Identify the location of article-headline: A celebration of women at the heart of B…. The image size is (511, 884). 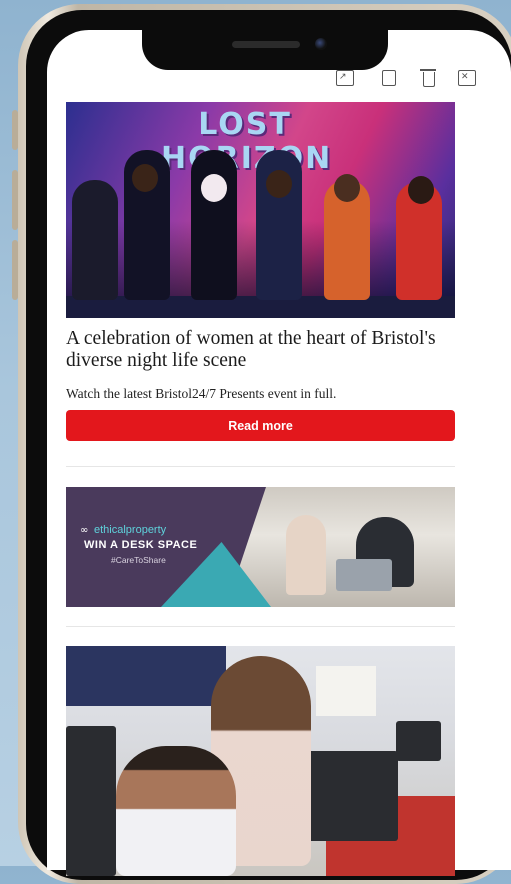
(260, 350).